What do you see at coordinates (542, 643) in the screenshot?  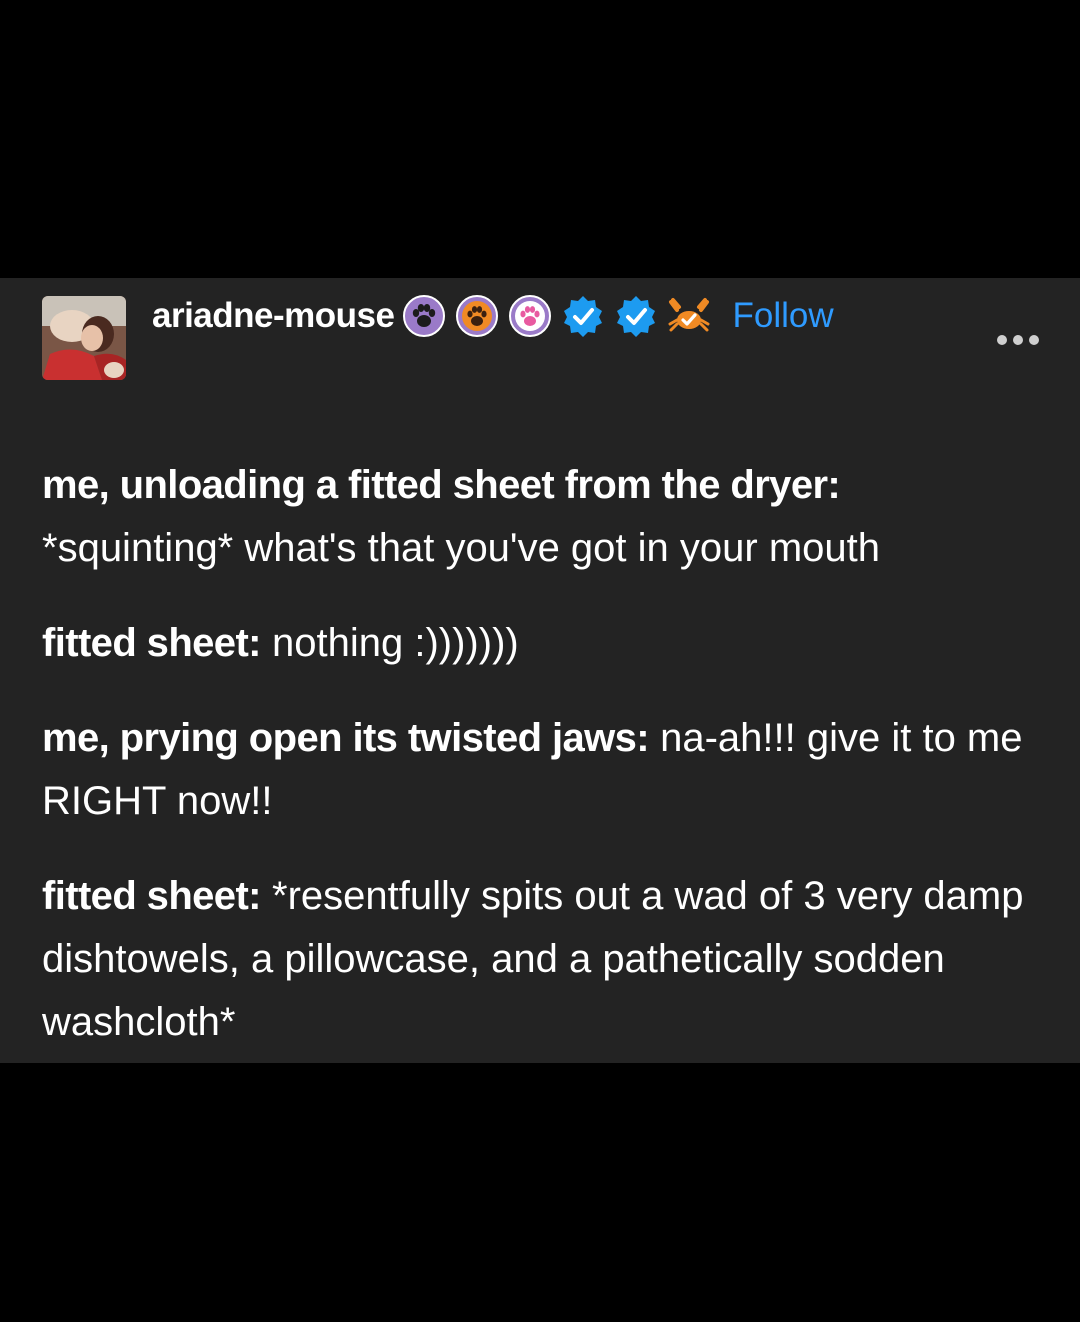 I see `post-paragraph: fitted sheet: nothing :)))))))` at bounding box center [542, 643].